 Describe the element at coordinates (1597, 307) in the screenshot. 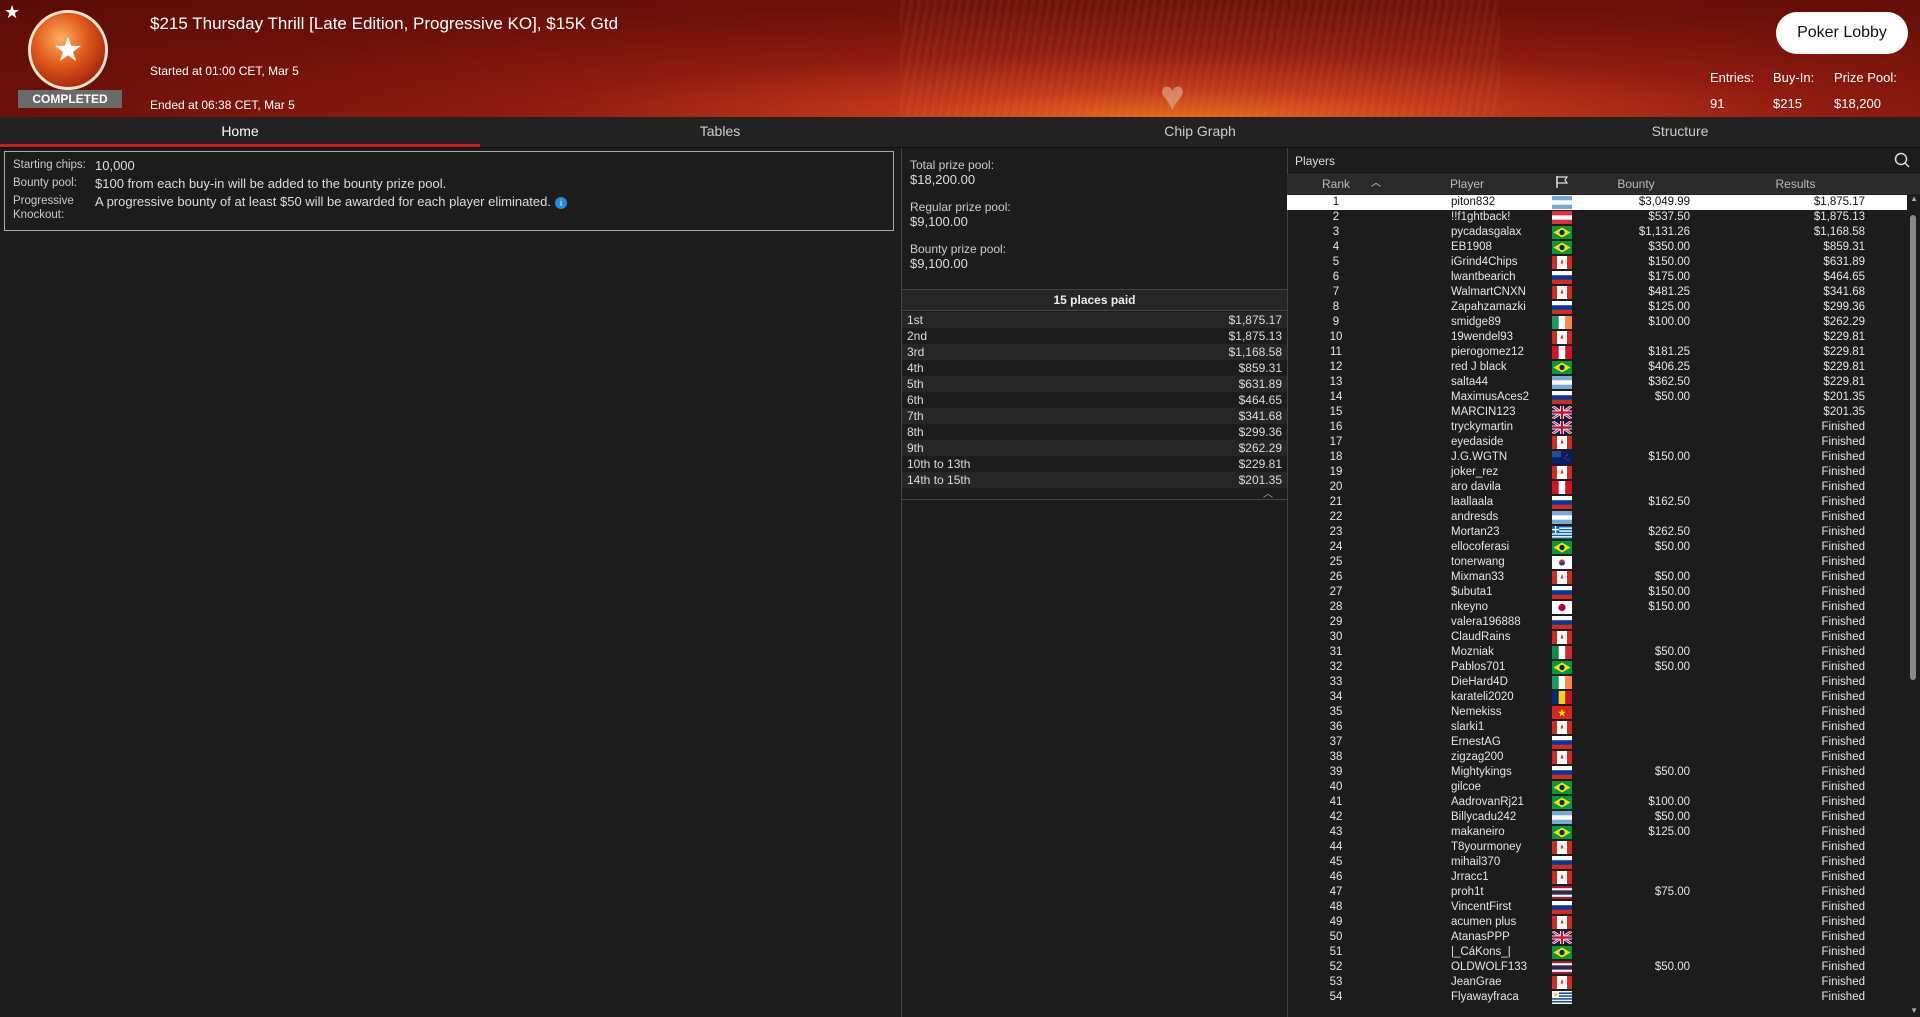

I see `table-row: 8 Zapahzamazki $125.00 $299.36` at that location.